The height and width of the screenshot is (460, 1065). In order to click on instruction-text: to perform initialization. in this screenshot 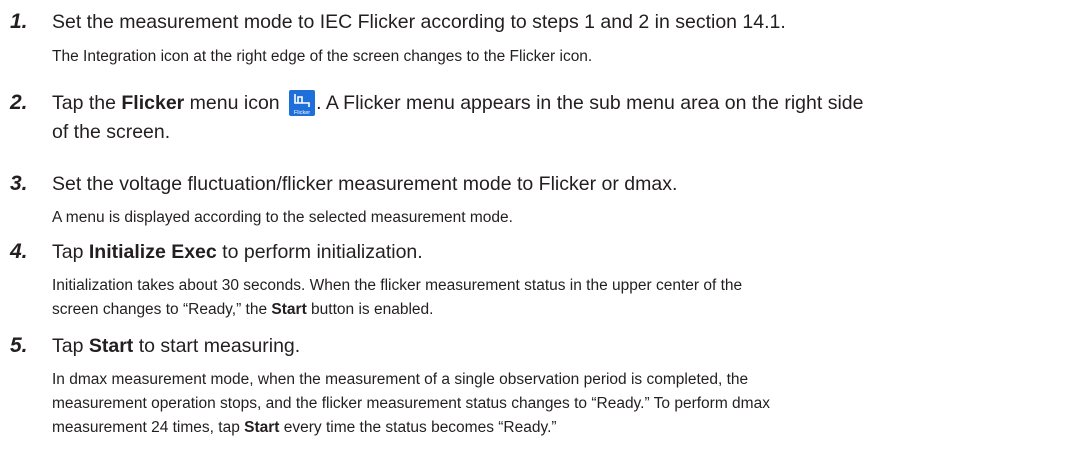, I will do `click(319, 252)`.